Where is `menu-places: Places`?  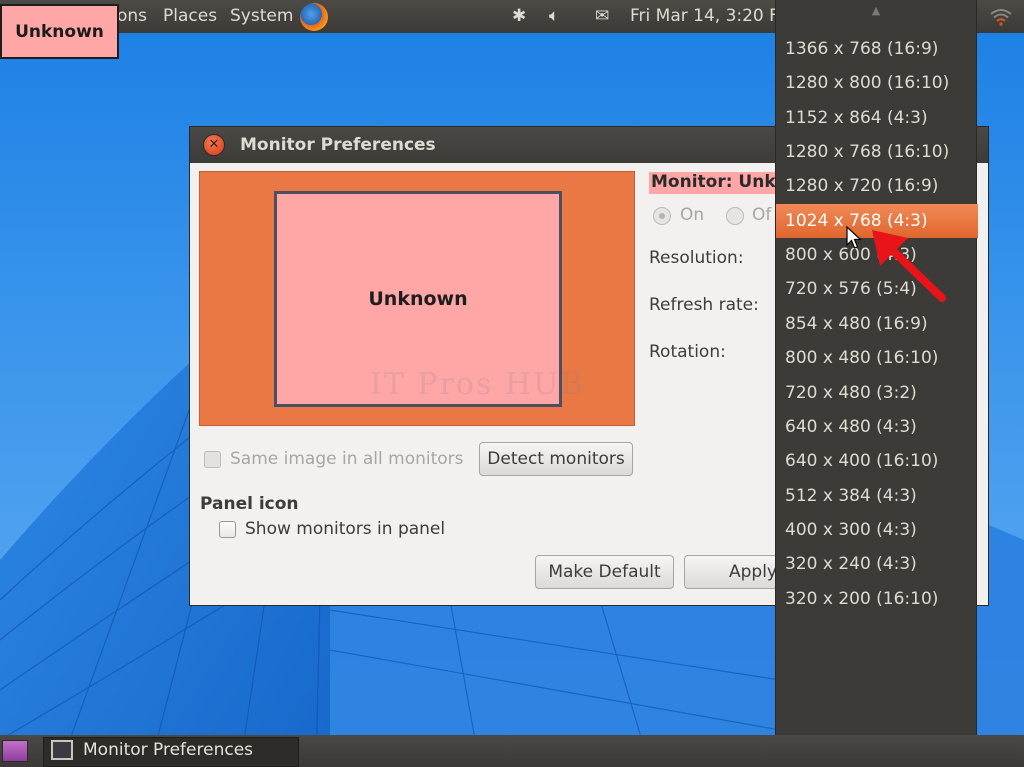
menu-places: Places is located at coordinates (190, 16).